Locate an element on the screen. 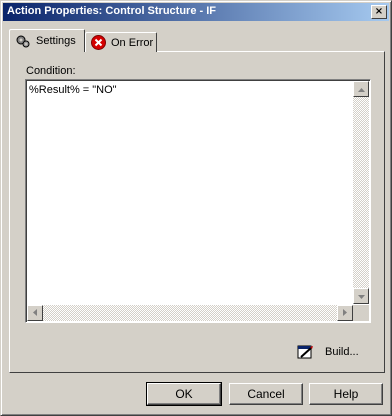 This screenshot has width=392, height=416. scroll-left-button is located at coordinates (35, 313).